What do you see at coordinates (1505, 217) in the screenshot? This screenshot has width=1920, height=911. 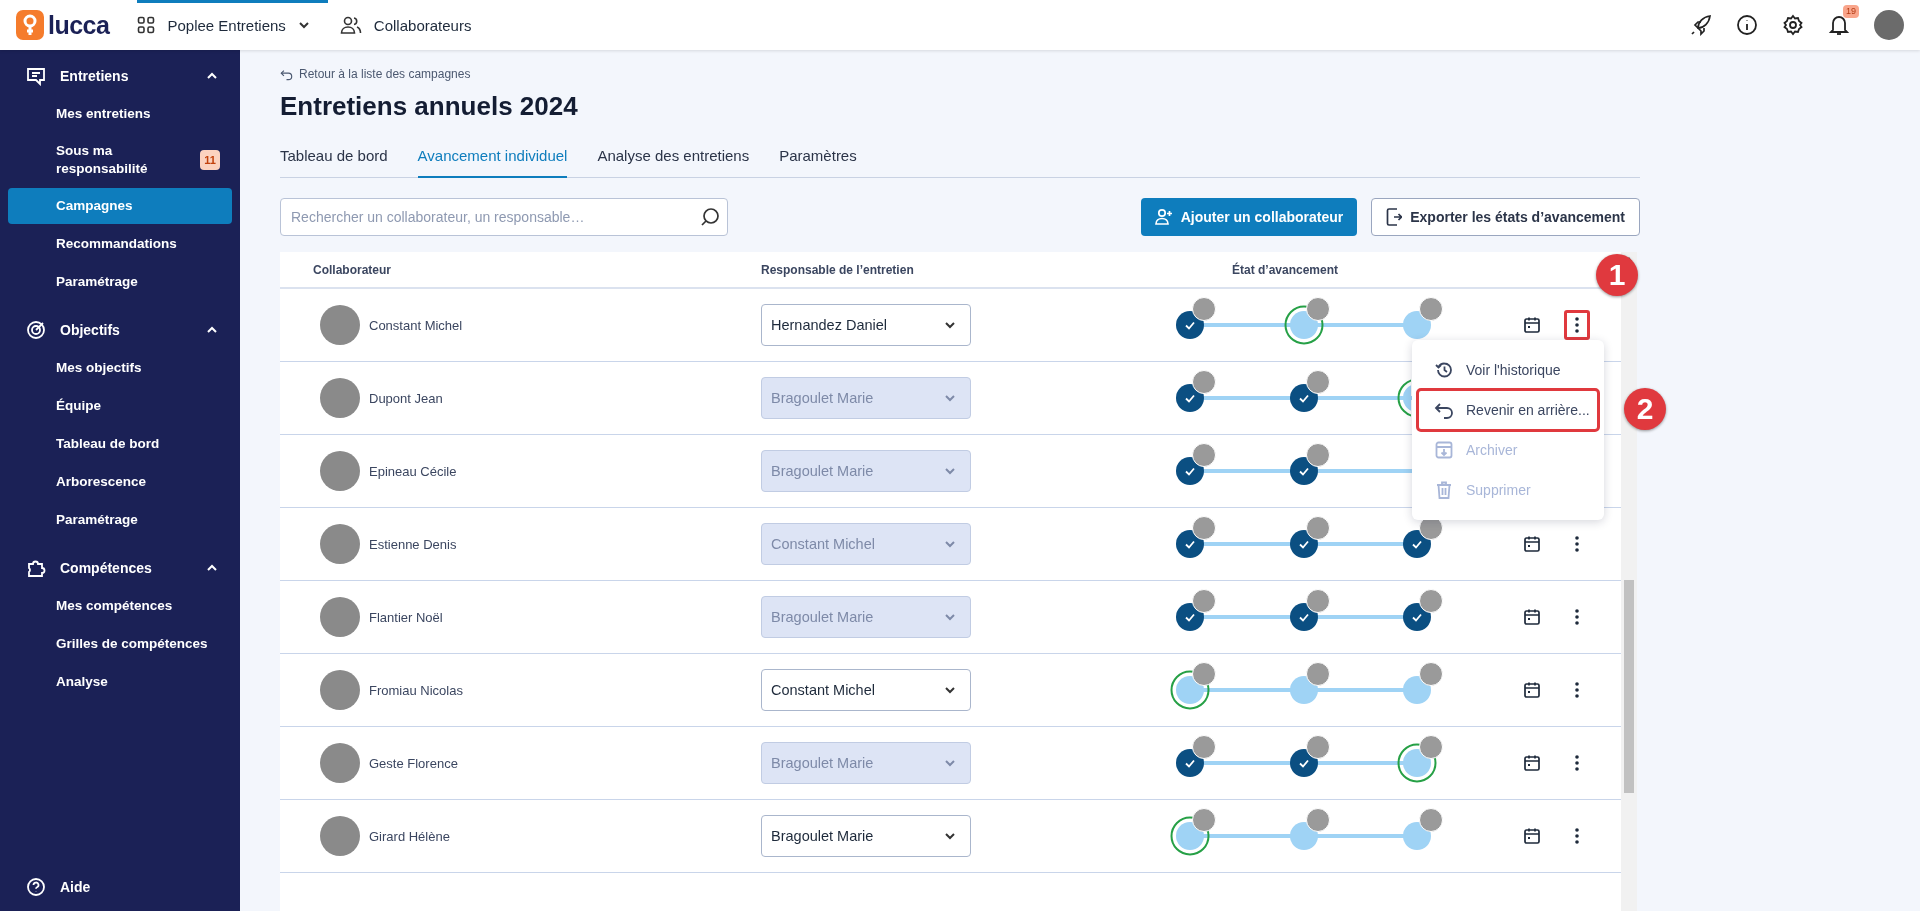 I see `export-button: Exporter les états d’avancement` at bounding box center [1505, 217].